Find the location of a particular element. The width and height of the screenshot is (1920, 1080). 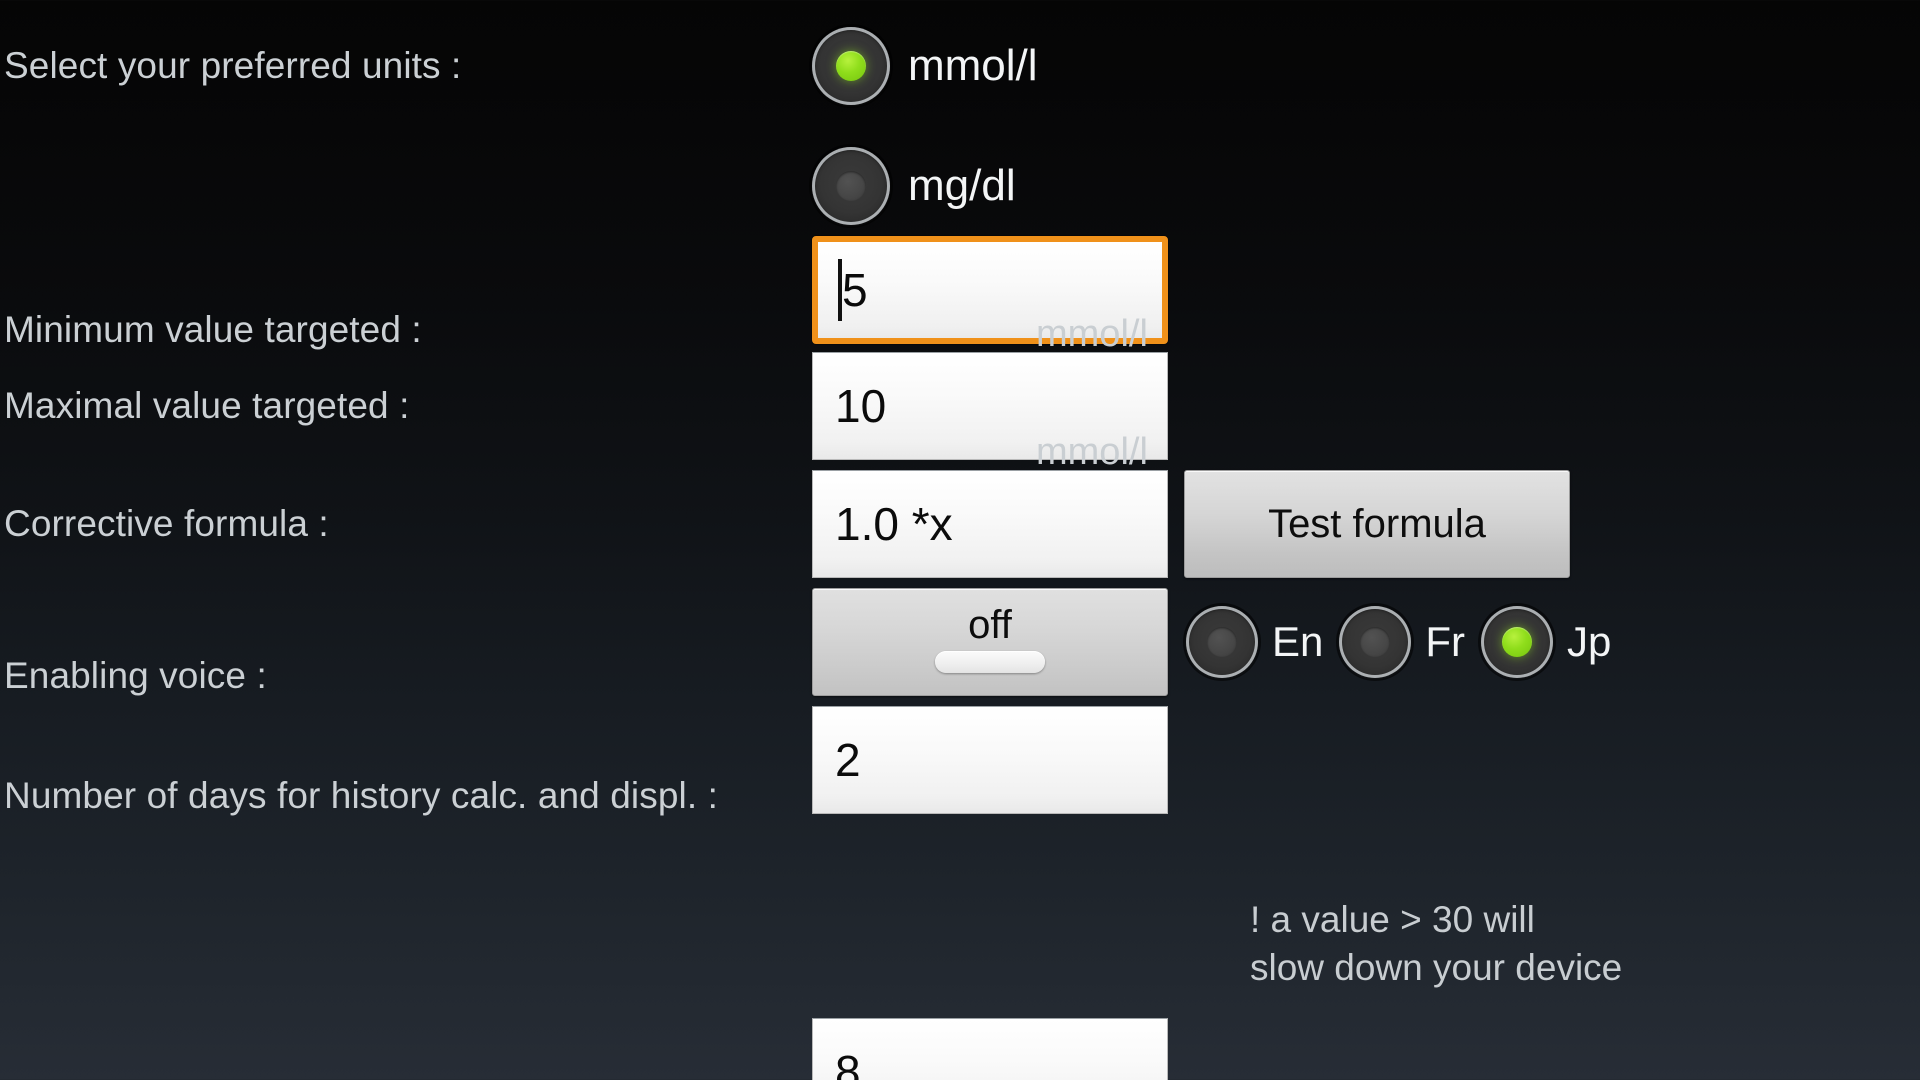

maximal-value-label: Maximal value targeted : is located at coordinates (207, 405).